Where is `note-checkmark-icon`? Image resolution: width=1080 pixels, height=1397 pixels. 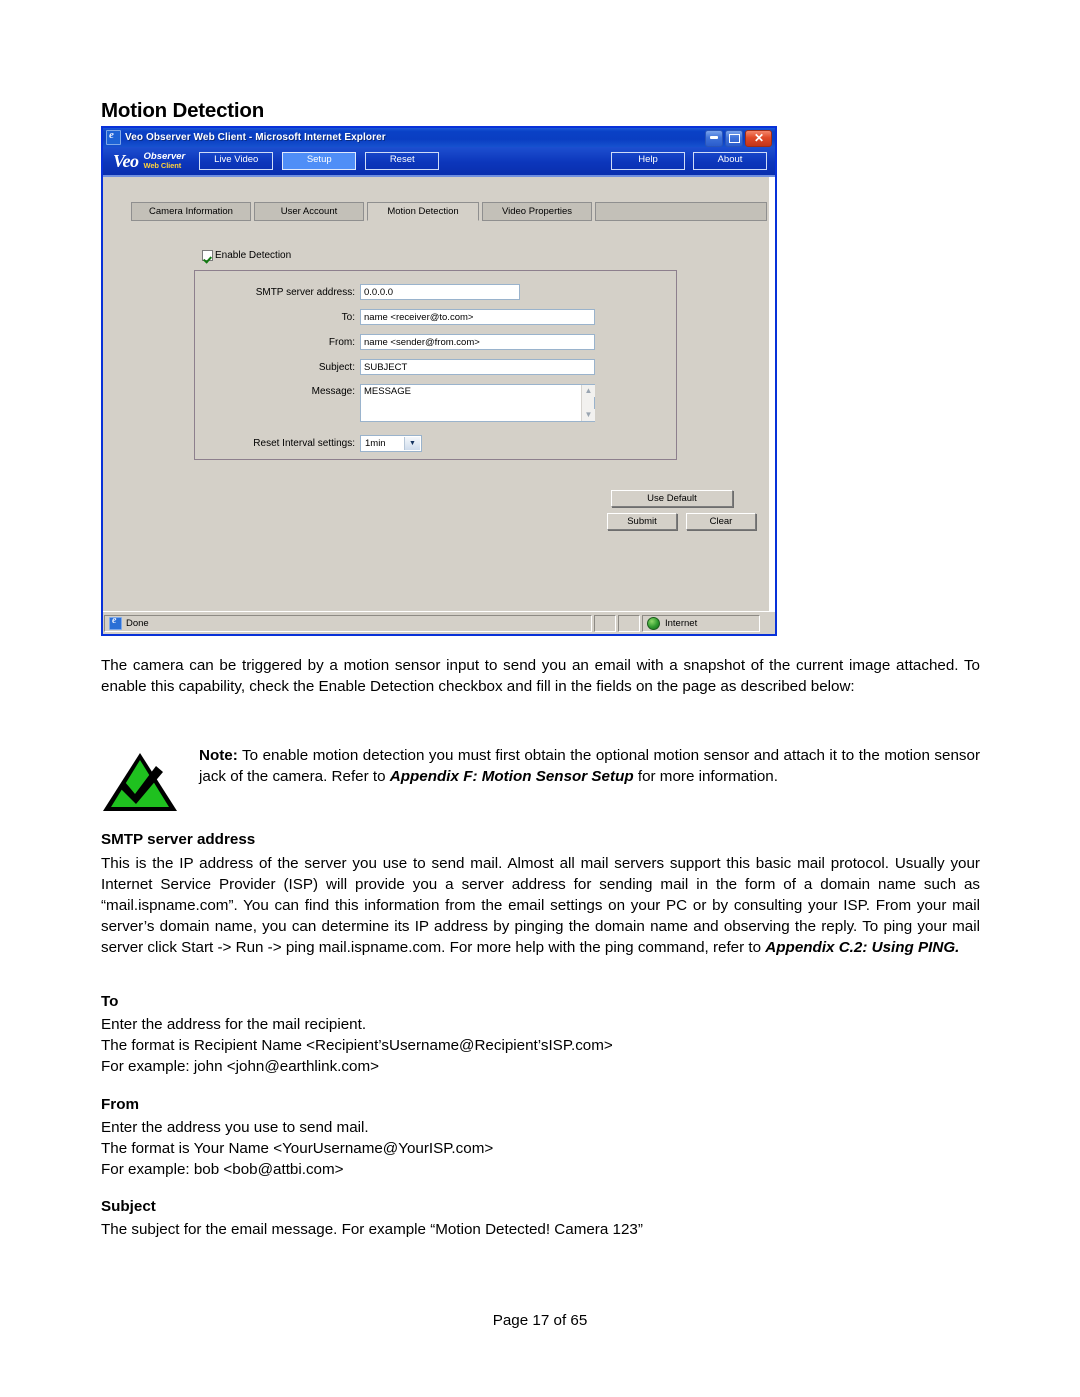 note-checkmark-icon is located at coordinates (140, 782).